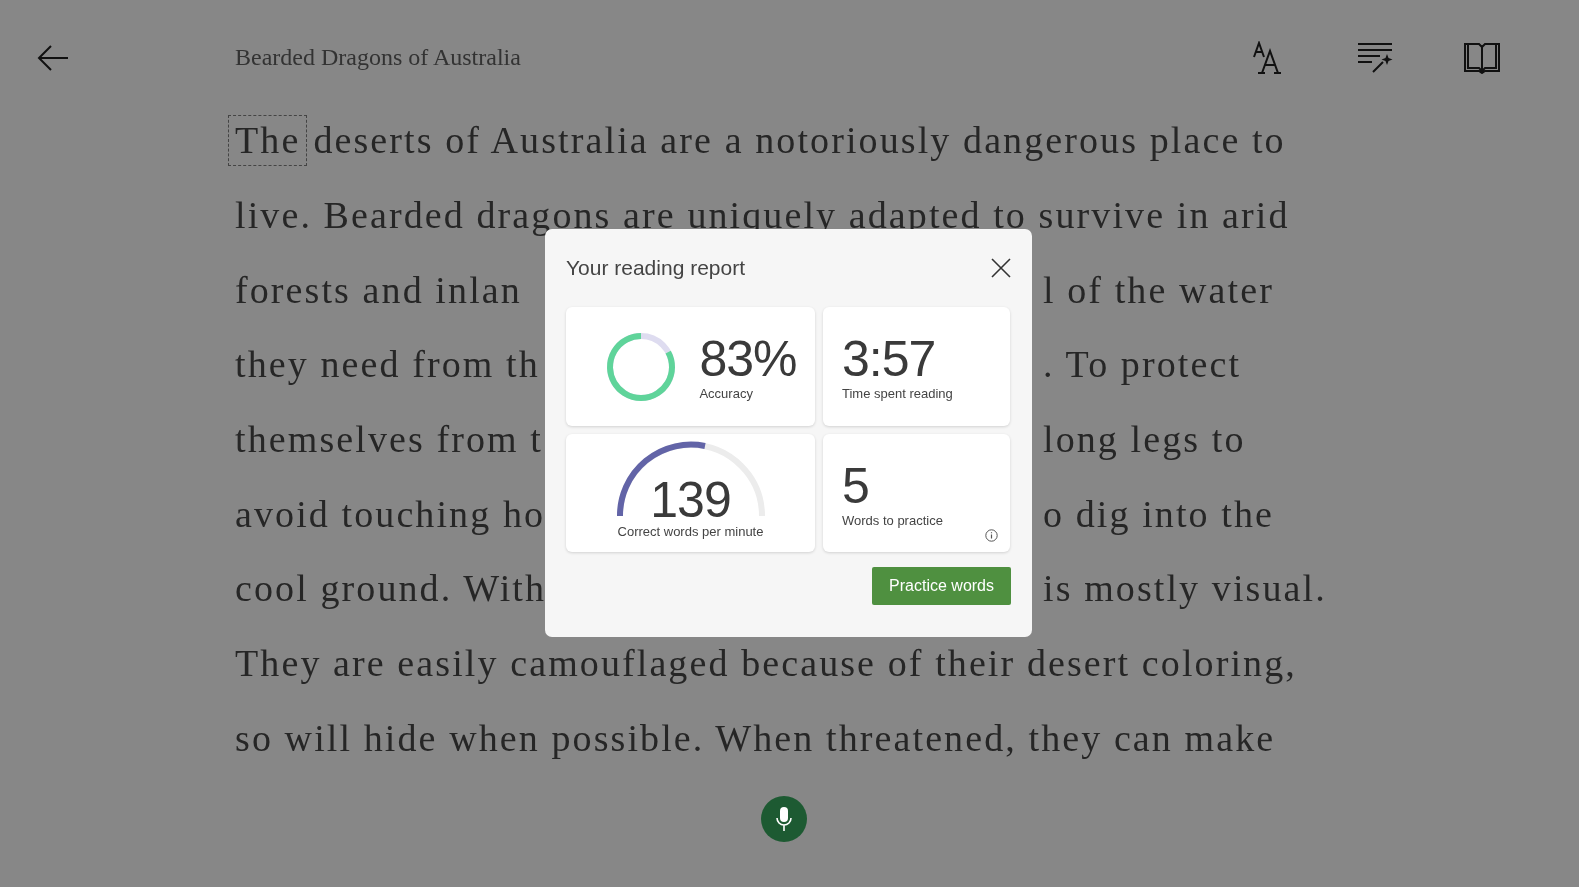  I want to click on passage-text: cool ground. With, so click(391, 588).